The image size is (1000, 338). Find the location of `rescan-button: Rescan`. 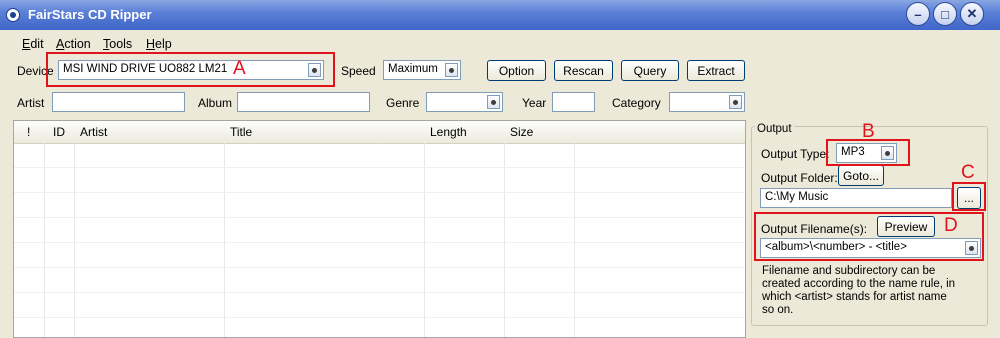

rescan-button: Rescan is located at coordinates (583, 70).